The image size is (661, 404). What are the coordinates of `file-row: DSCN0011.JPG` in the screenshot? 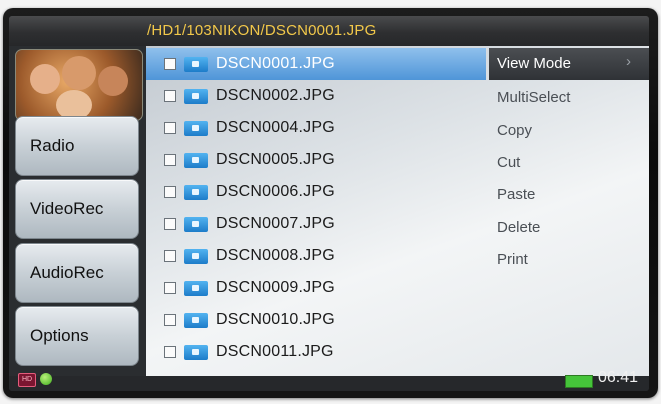 It's located at (316, 352).